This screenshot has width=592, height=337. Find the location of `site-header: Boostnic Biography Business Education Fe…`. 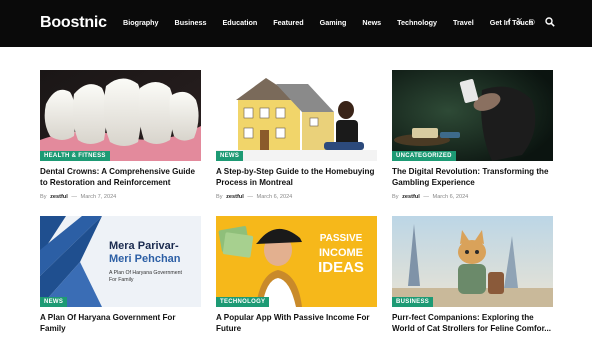

site-header: Boostnic Biography Business Education Fe… is located at coordinates (296, 23).